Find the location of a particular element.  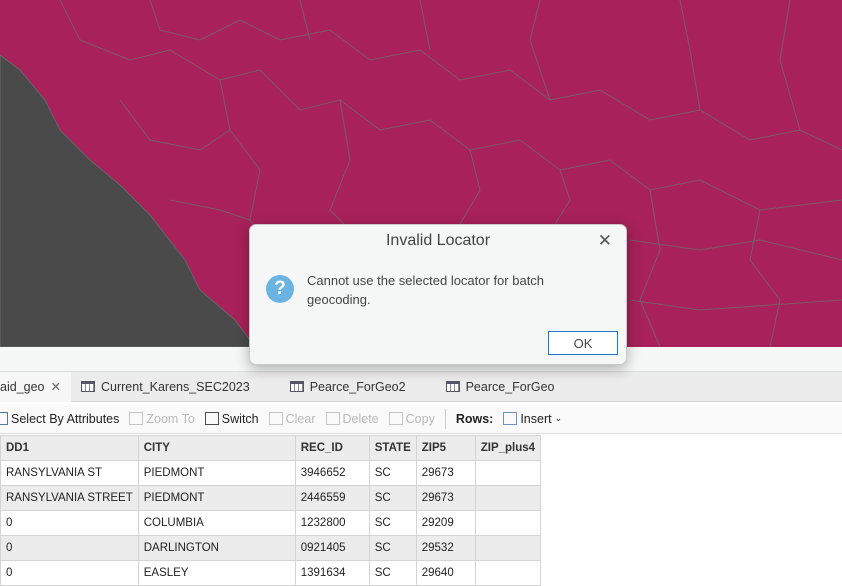

tab-aid-geo: aid_geo ✕ is located at coordinates (35, 386).